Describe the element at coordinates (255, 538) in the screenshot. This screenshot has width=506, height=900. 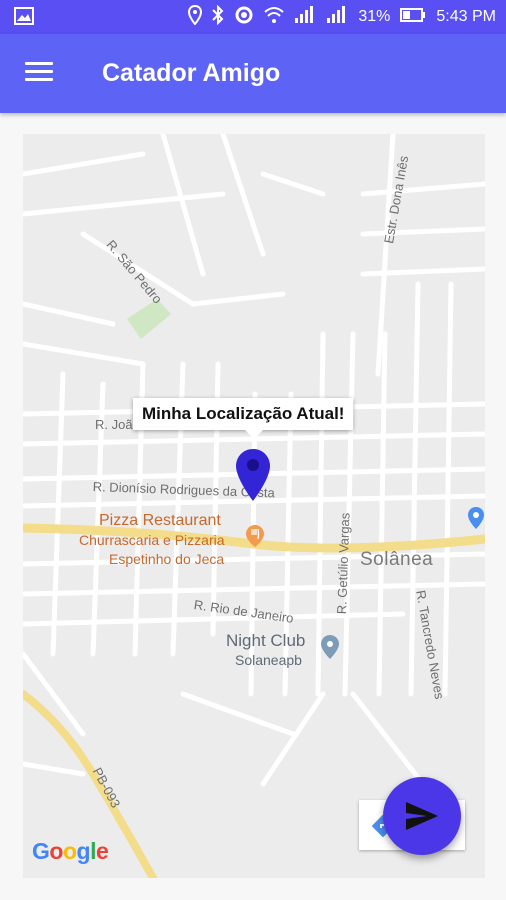
I see `restaurant-pin-icon` at that location.